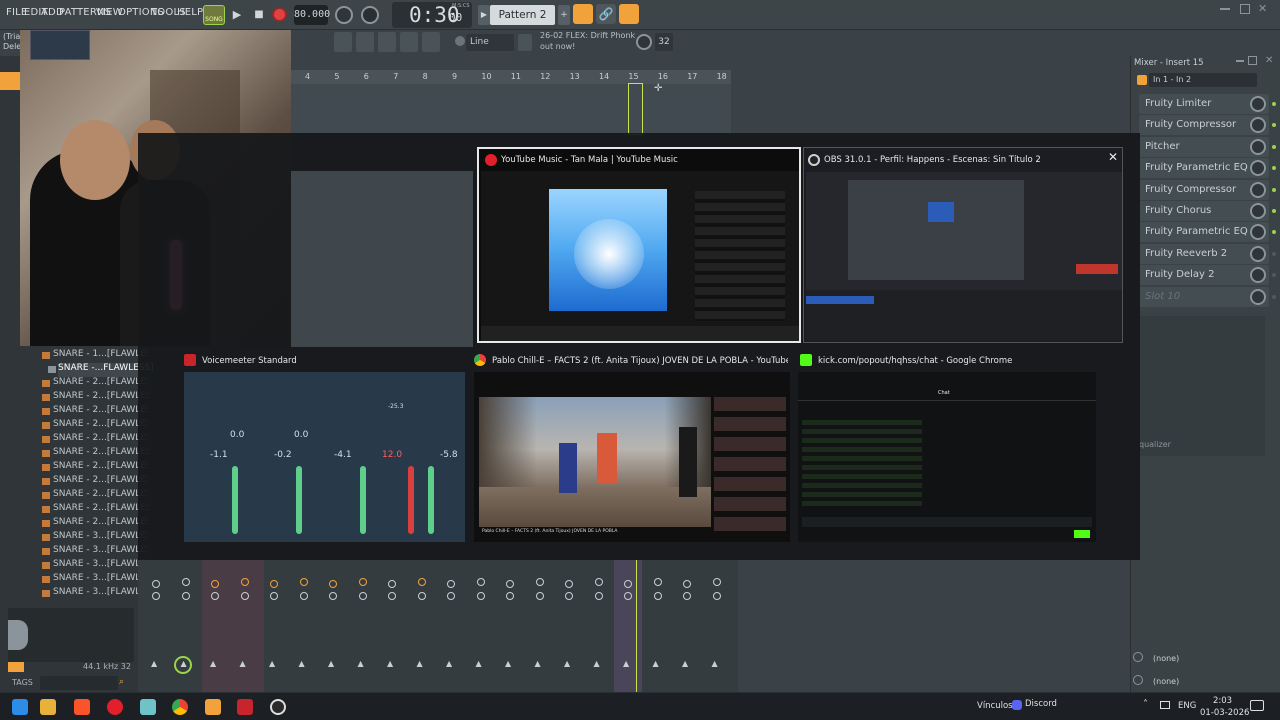  What do you see at coordinates (431, 42) in the screenshot?
I see `plugin-picker-icon` at bounding box center [431, 42].